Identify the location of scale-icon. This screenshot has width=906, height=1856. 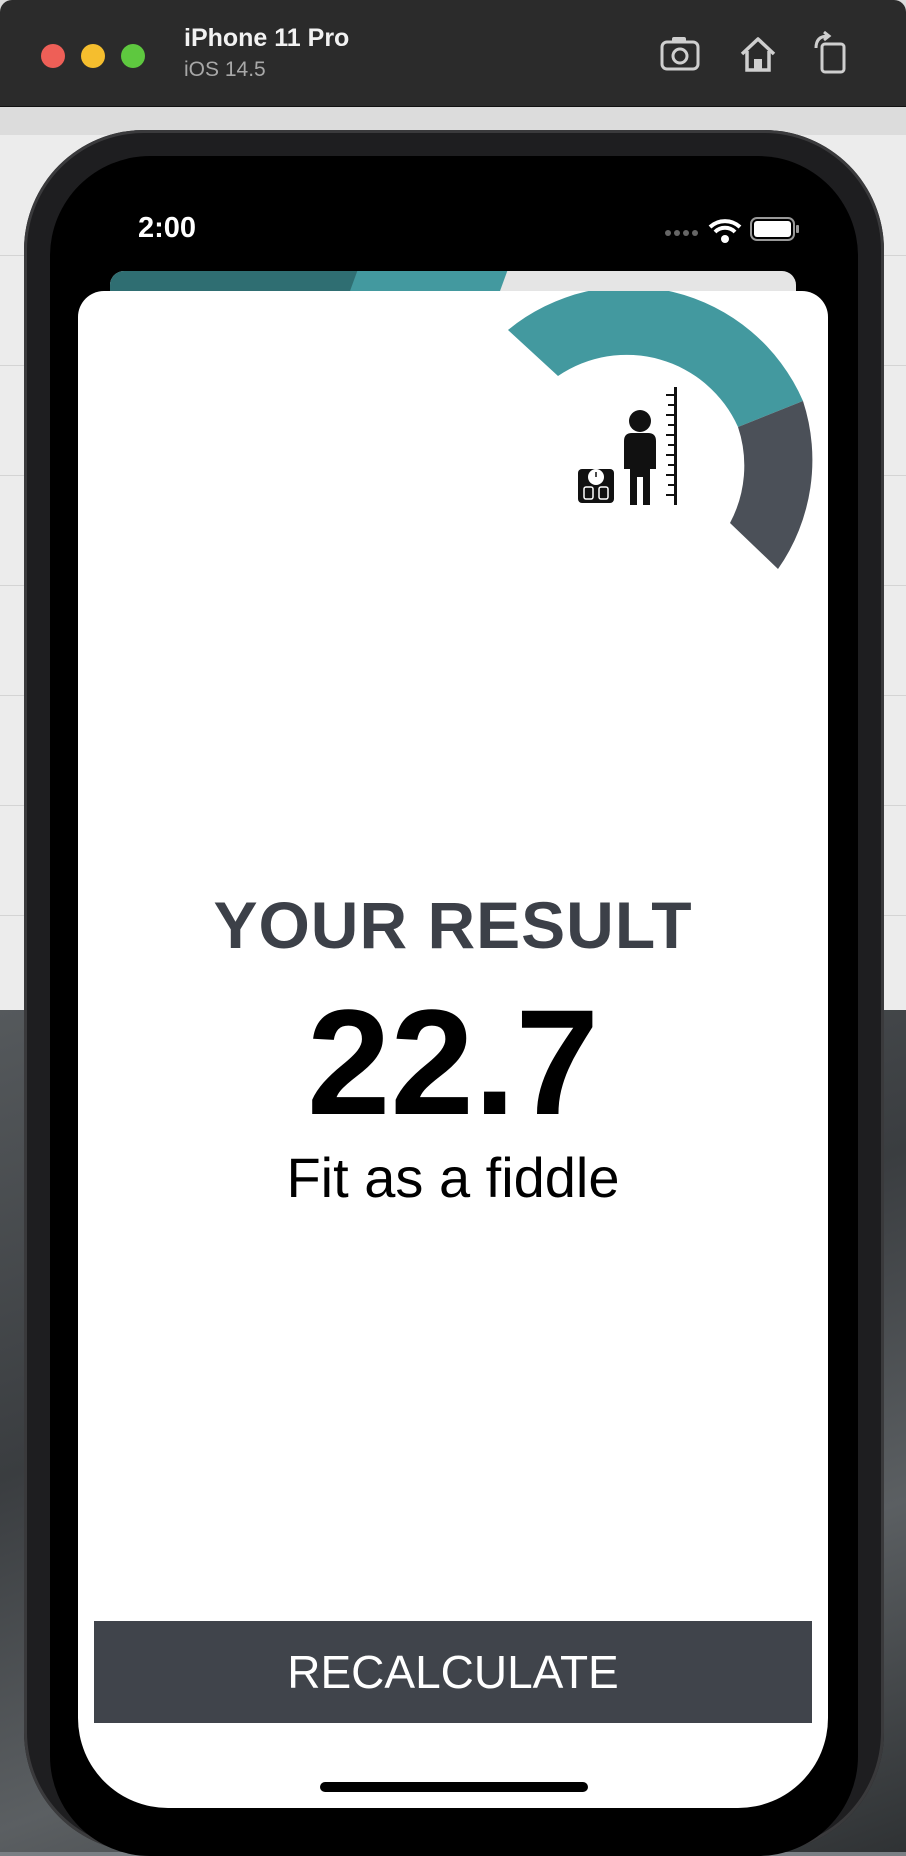
(596, 486).